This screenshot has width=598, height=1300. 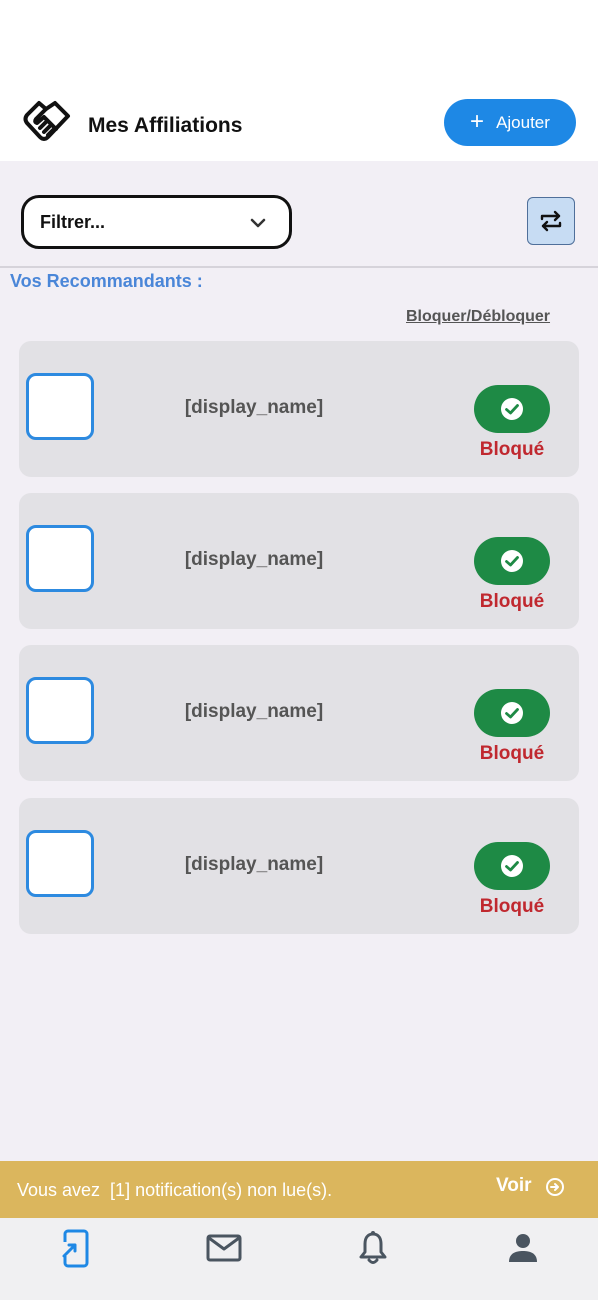 I want to click on chevron-down-icon, so click(x=258, y=223).